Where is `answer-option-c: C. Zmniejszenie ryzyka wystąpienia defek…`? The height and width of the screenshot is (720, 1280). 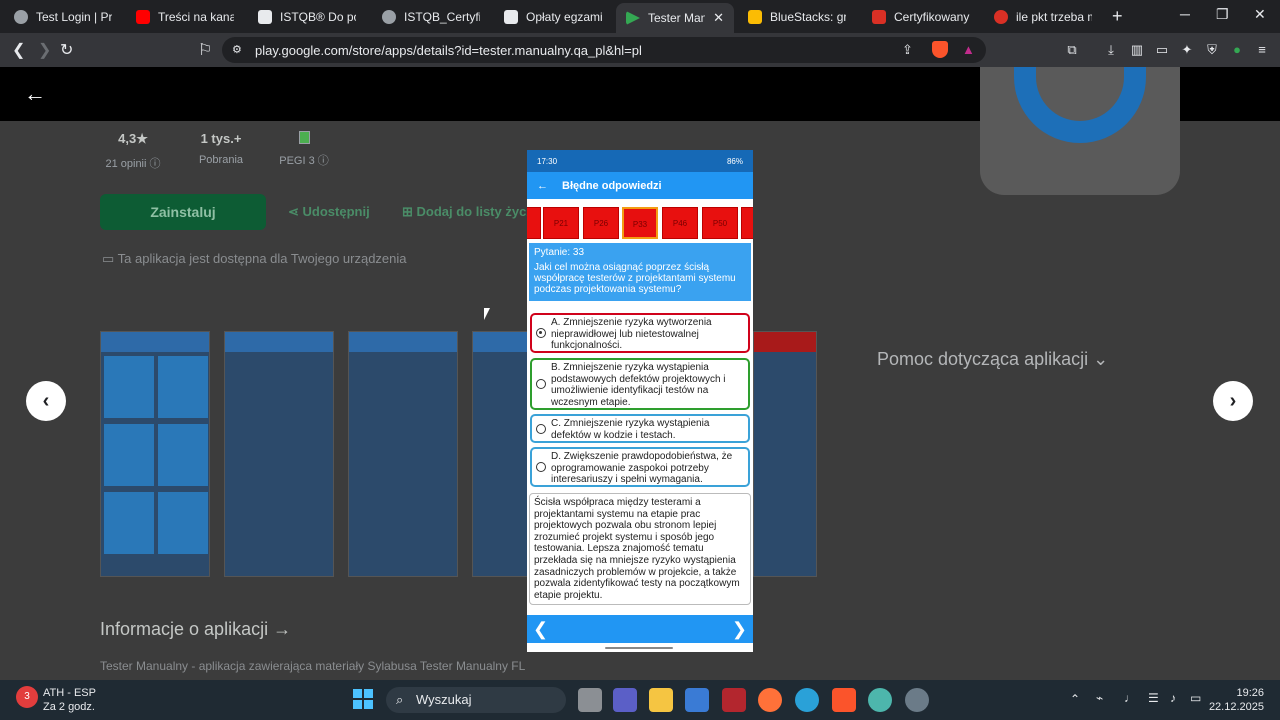
answer-option-c: C. Zmniejszenie ryzyka wystąpienia defek… is located at coordinates (640, 428).